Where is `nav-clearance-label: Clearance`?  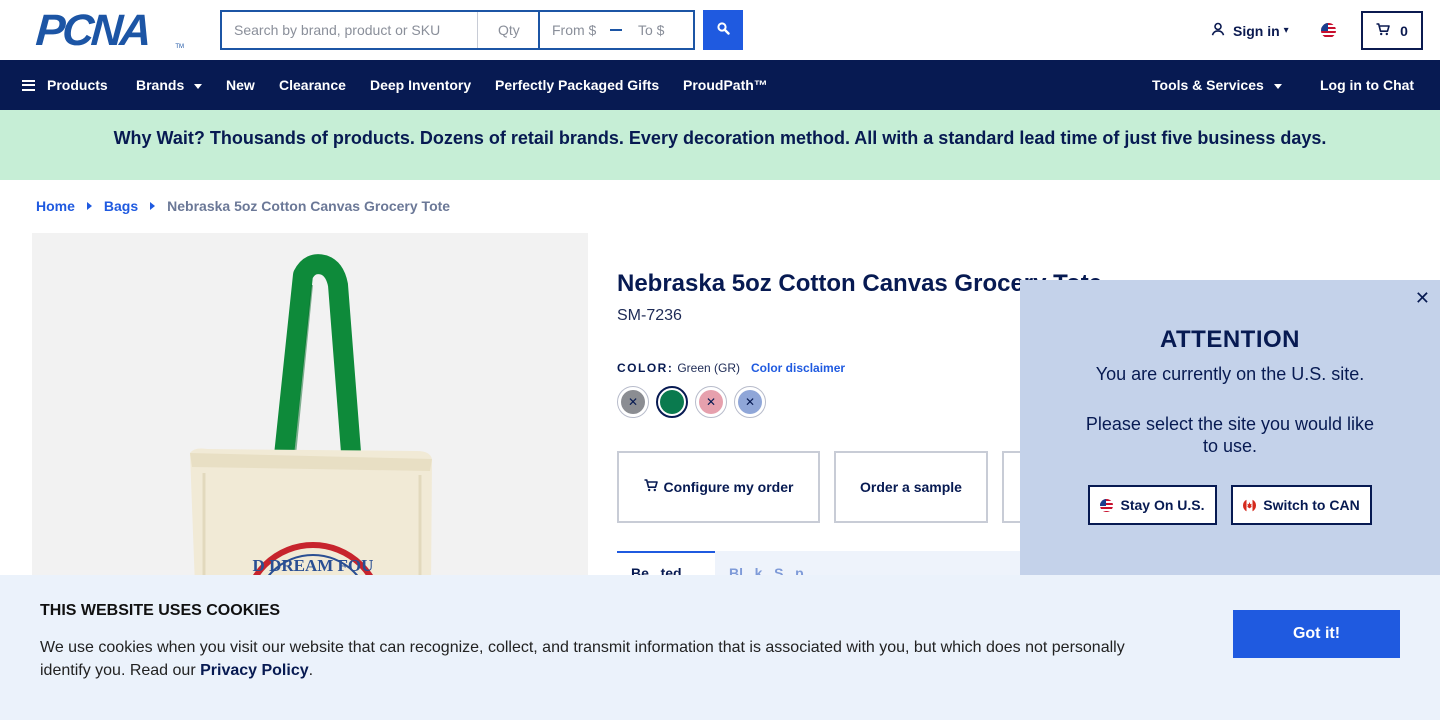
nav-clearance-label: Clearance is located at coordinates (312, 85).